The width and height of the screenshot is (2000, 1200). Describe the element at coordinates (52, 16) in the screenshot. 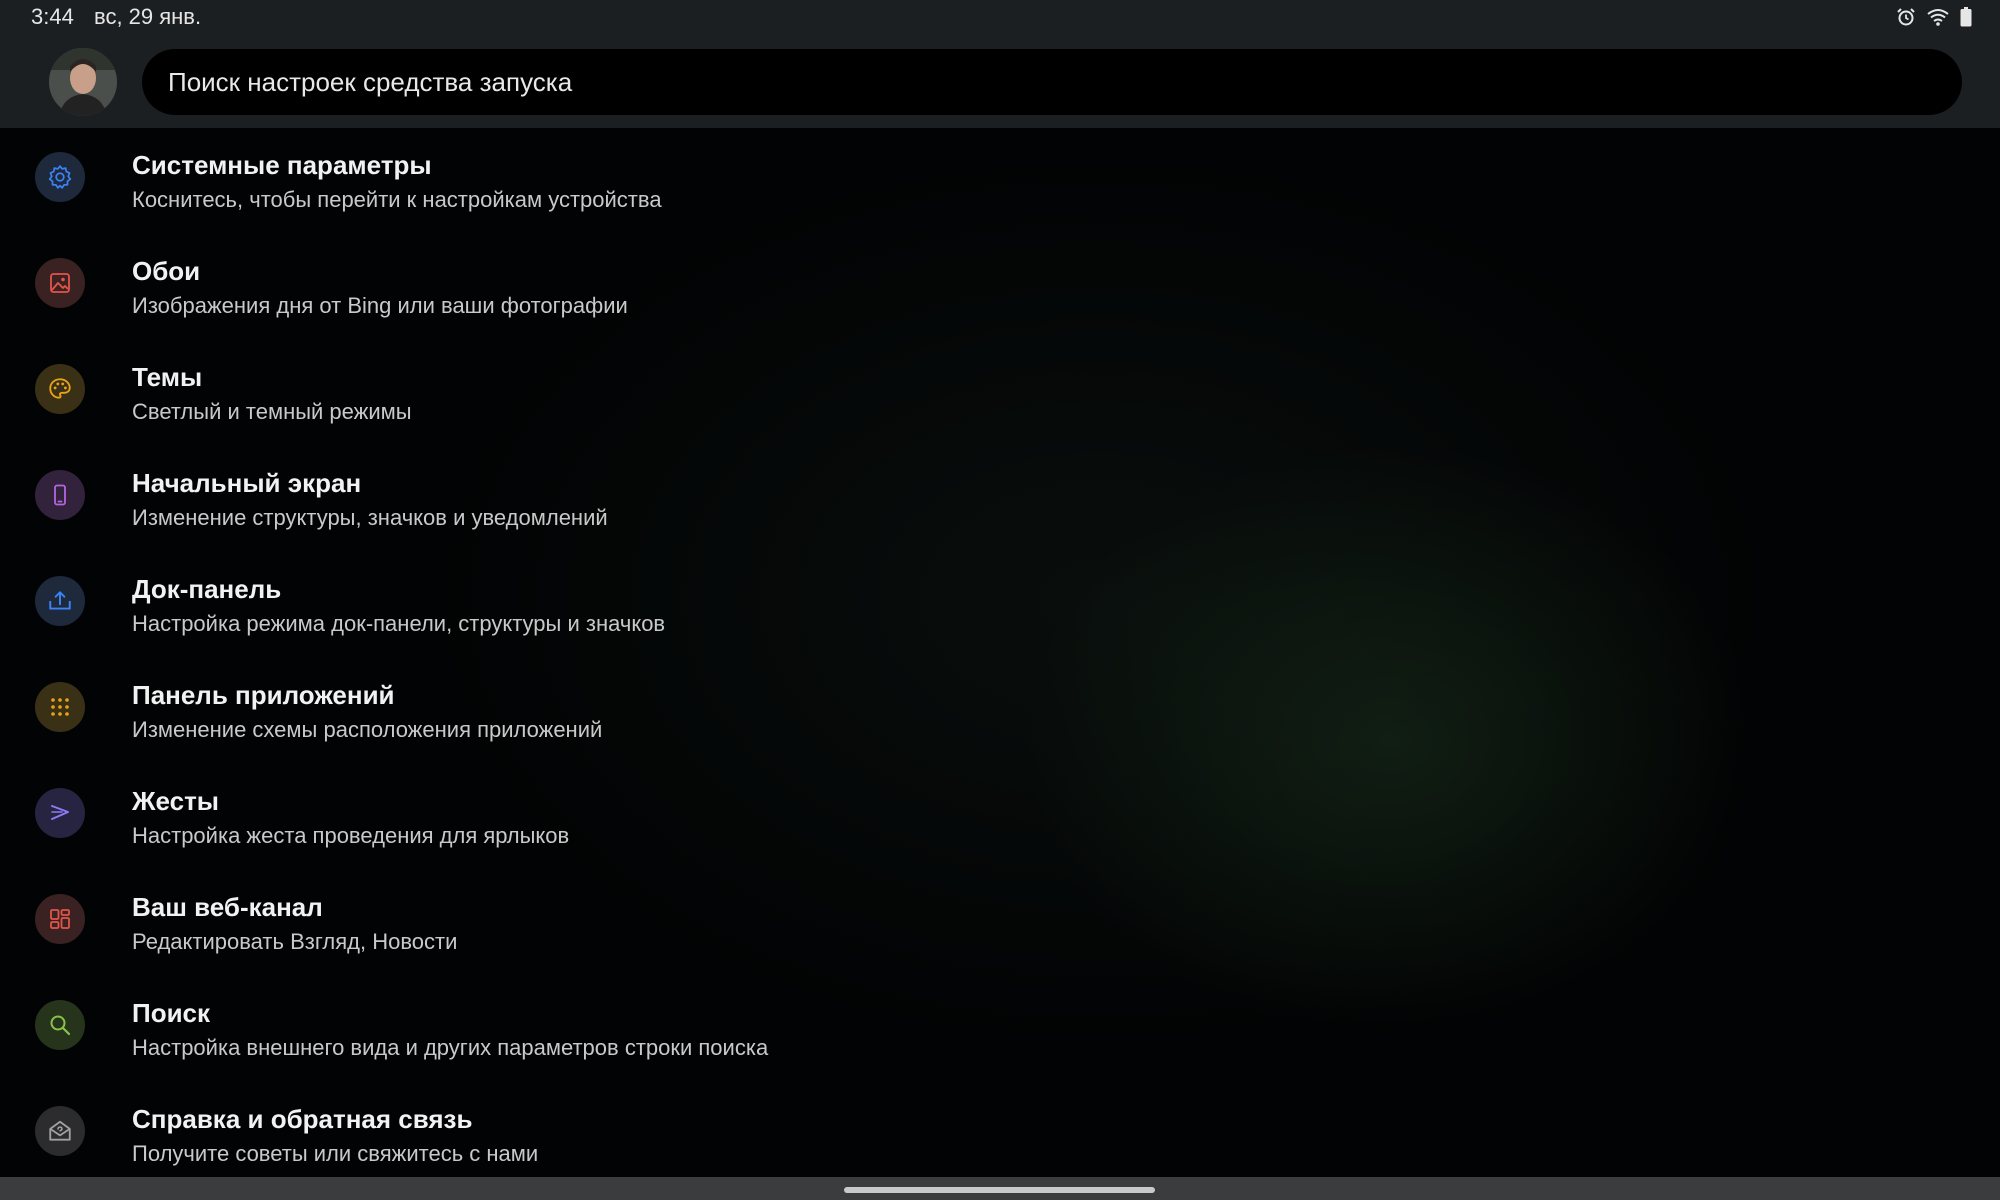

I see `status-time: 3:44` at that location.